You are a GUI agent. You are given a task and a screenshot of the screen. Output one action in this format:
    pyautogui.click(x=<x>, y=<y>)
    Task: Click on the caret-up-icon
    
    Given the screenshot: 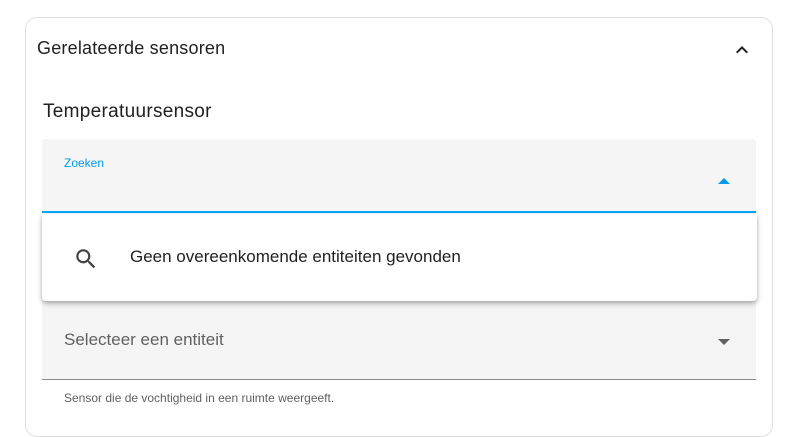 What is the action you would take?
    pyautogui.click(x=724, y=181)
    